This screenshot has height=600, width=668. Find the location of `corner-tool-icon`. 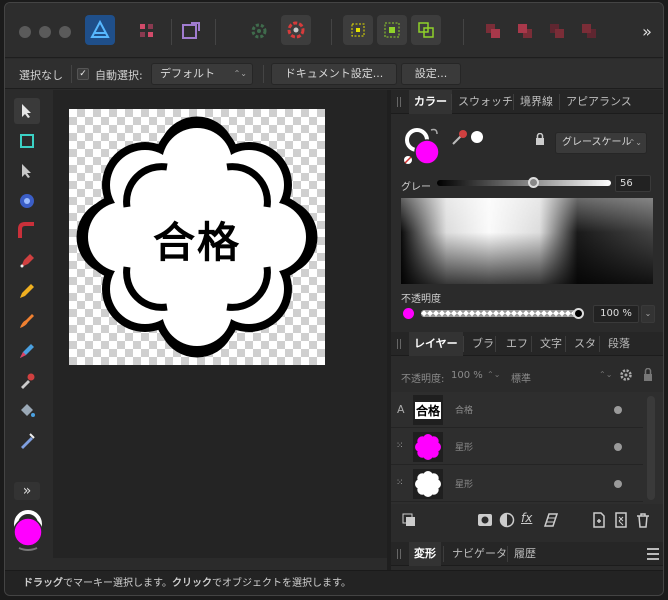

corner-tool-icon is located at coordinates (27, 231).